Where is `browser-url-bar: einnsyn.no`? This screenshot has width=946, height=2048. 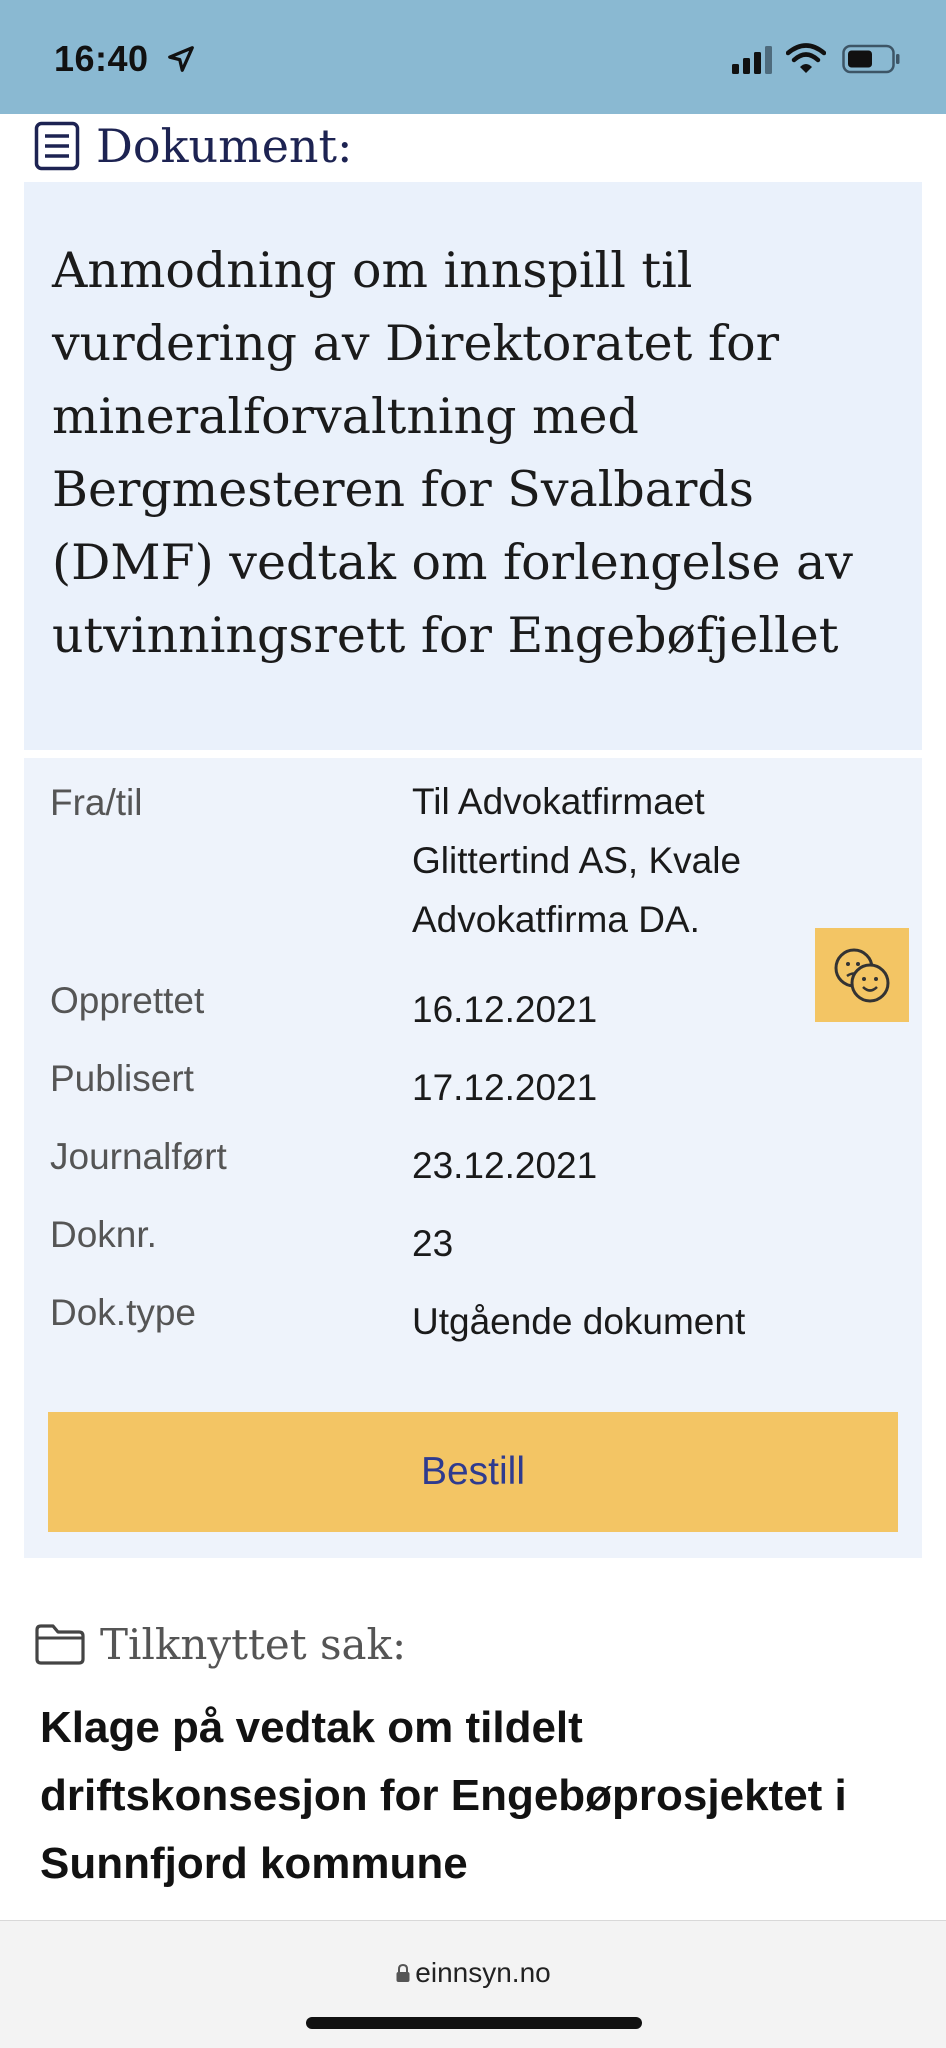
browser-url-bar: einnsyn.no is located at coordinates (473, 1984).